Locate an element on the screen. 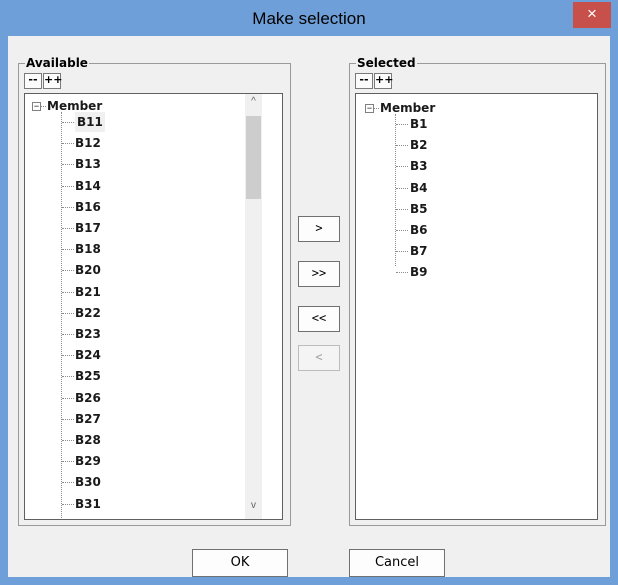  cancel-button: Cancel is located at coordinates (397, 563).